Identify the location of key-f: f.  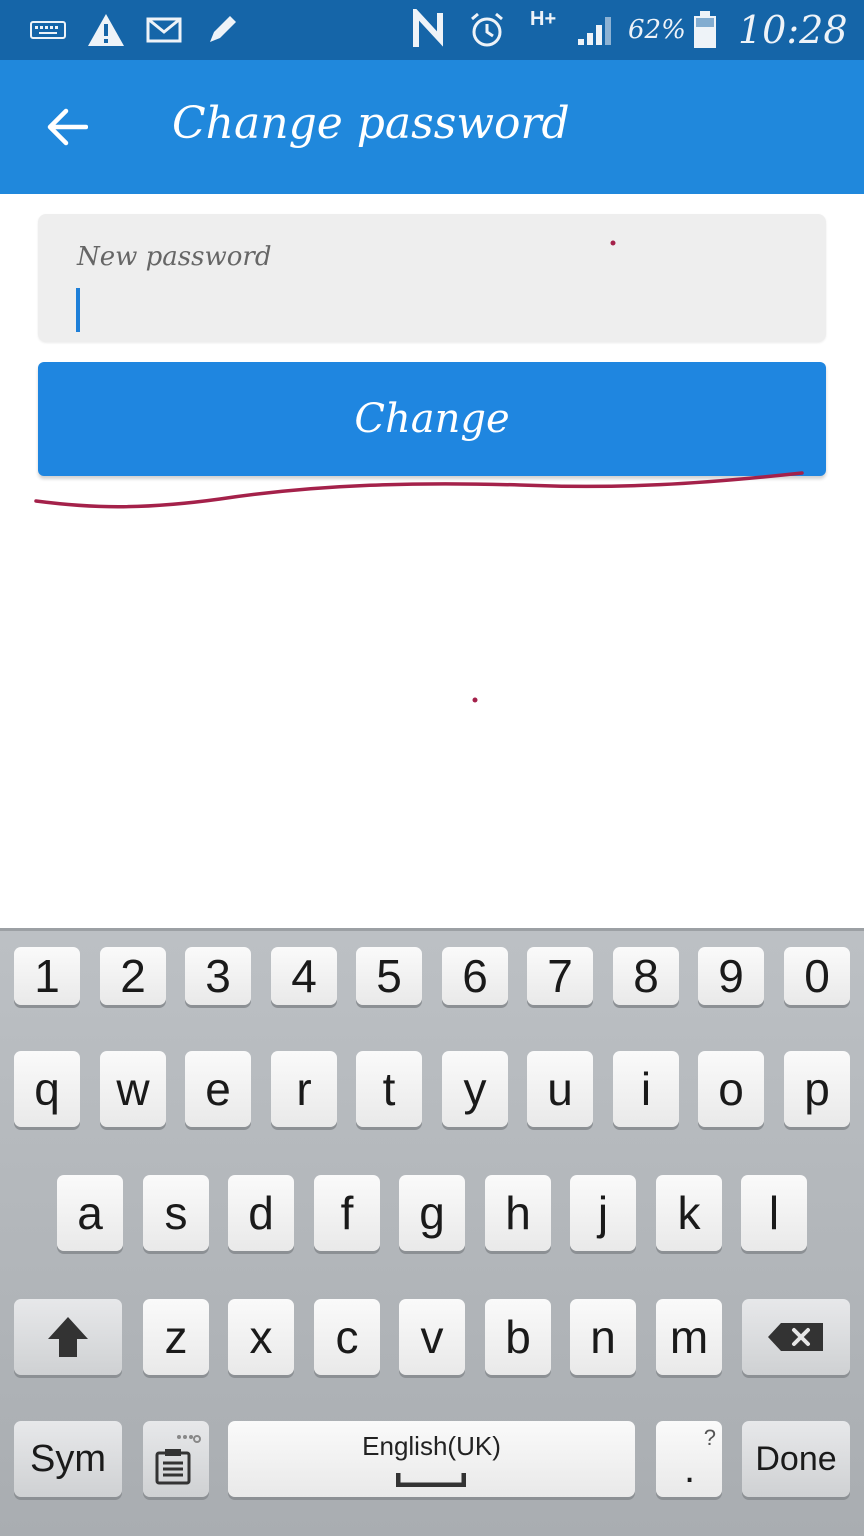
(347, 1213).